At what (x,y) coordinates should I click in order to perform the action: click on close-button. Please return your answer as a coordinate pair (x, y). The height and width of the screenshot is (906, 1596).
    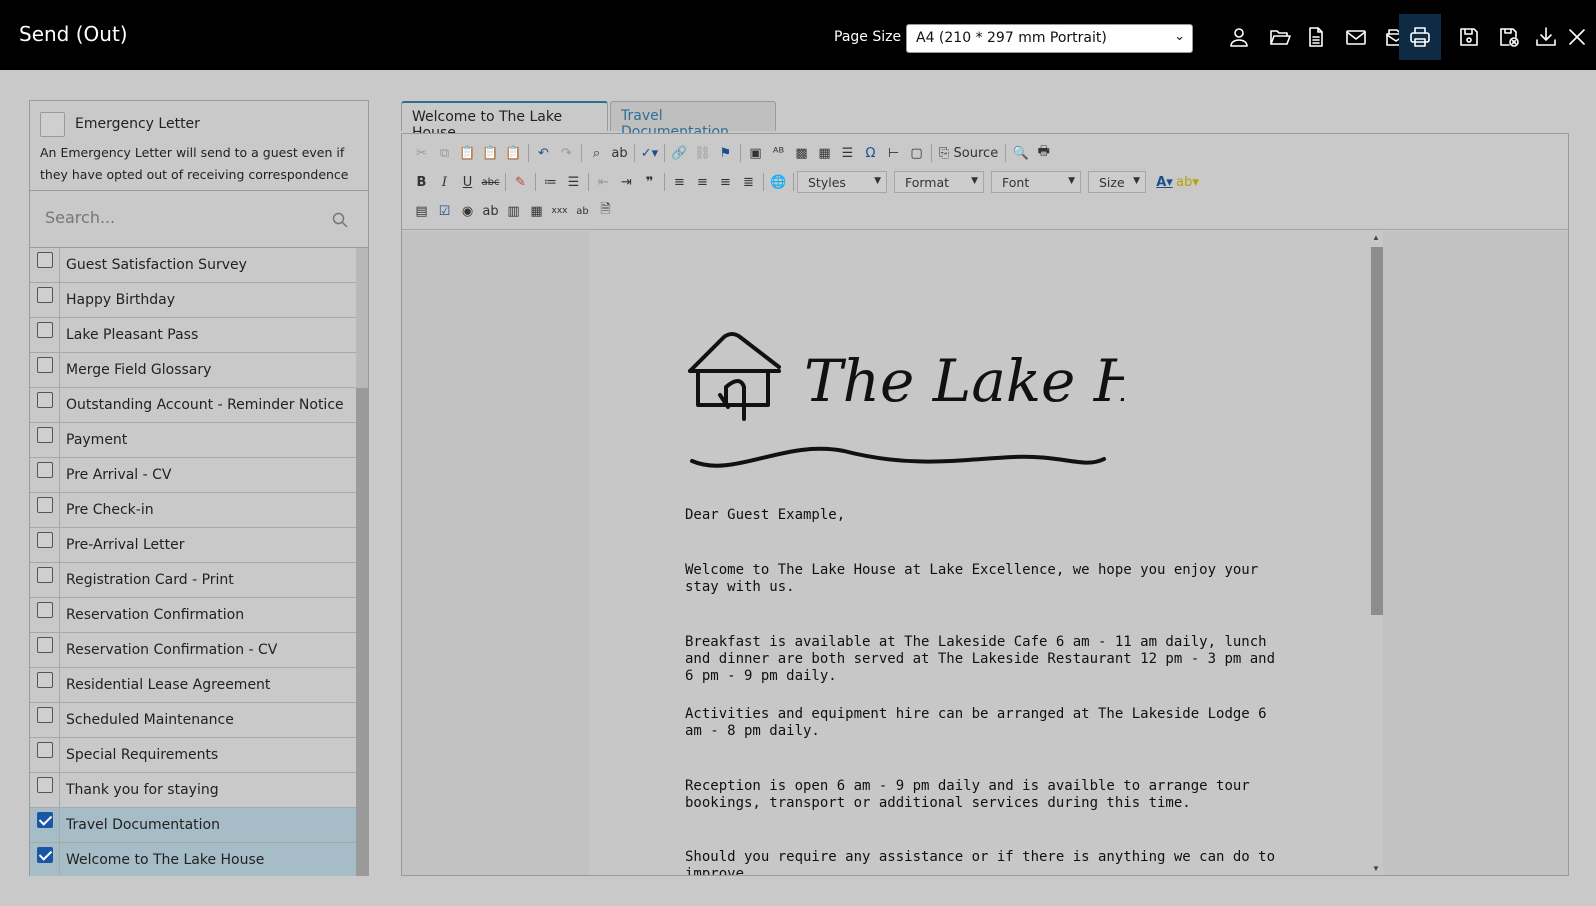
    Looking at the image, I should click on (1577, 37).